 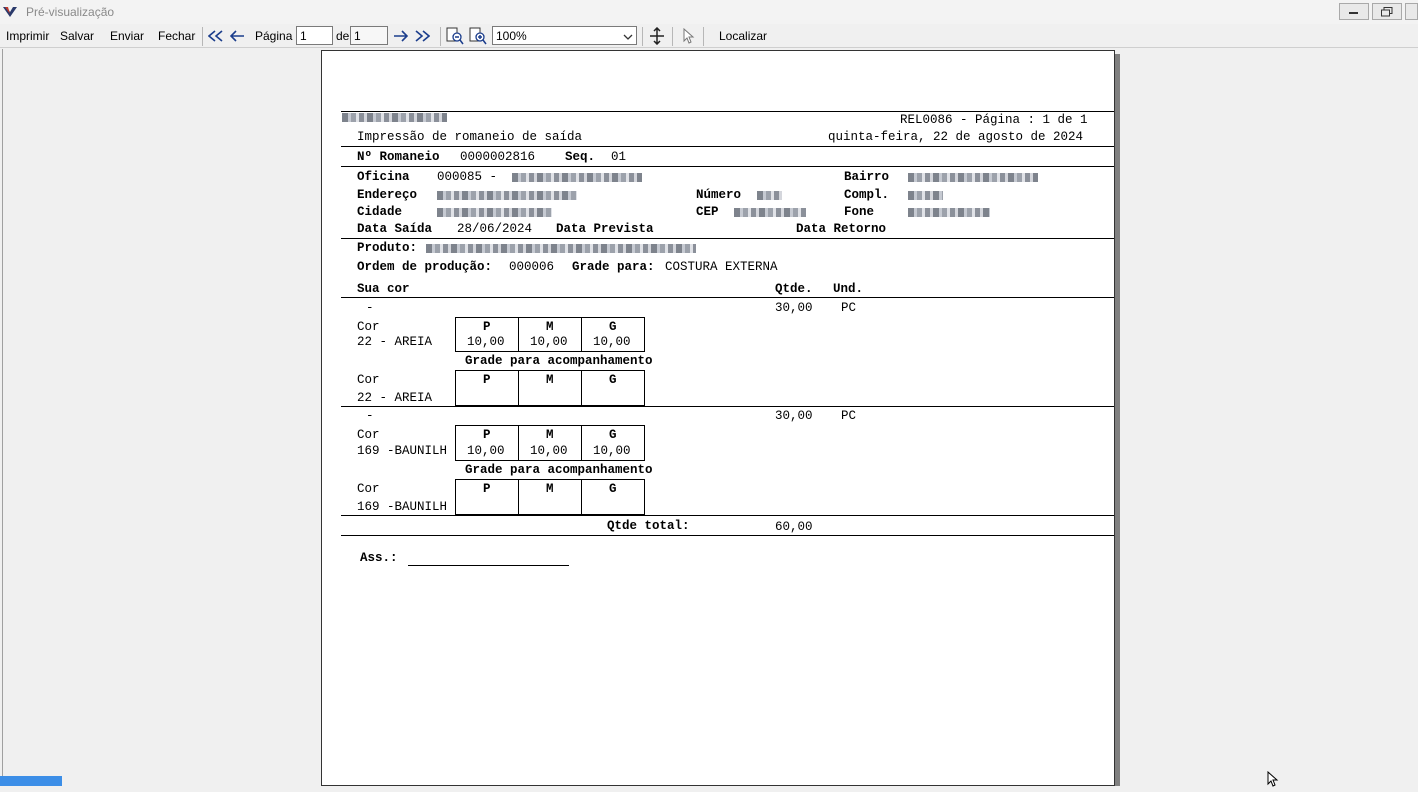 What do you see at coordinates (478, 36) in the screenshot?
I see `zoom-in-icon` at bounding box center [478, 36].